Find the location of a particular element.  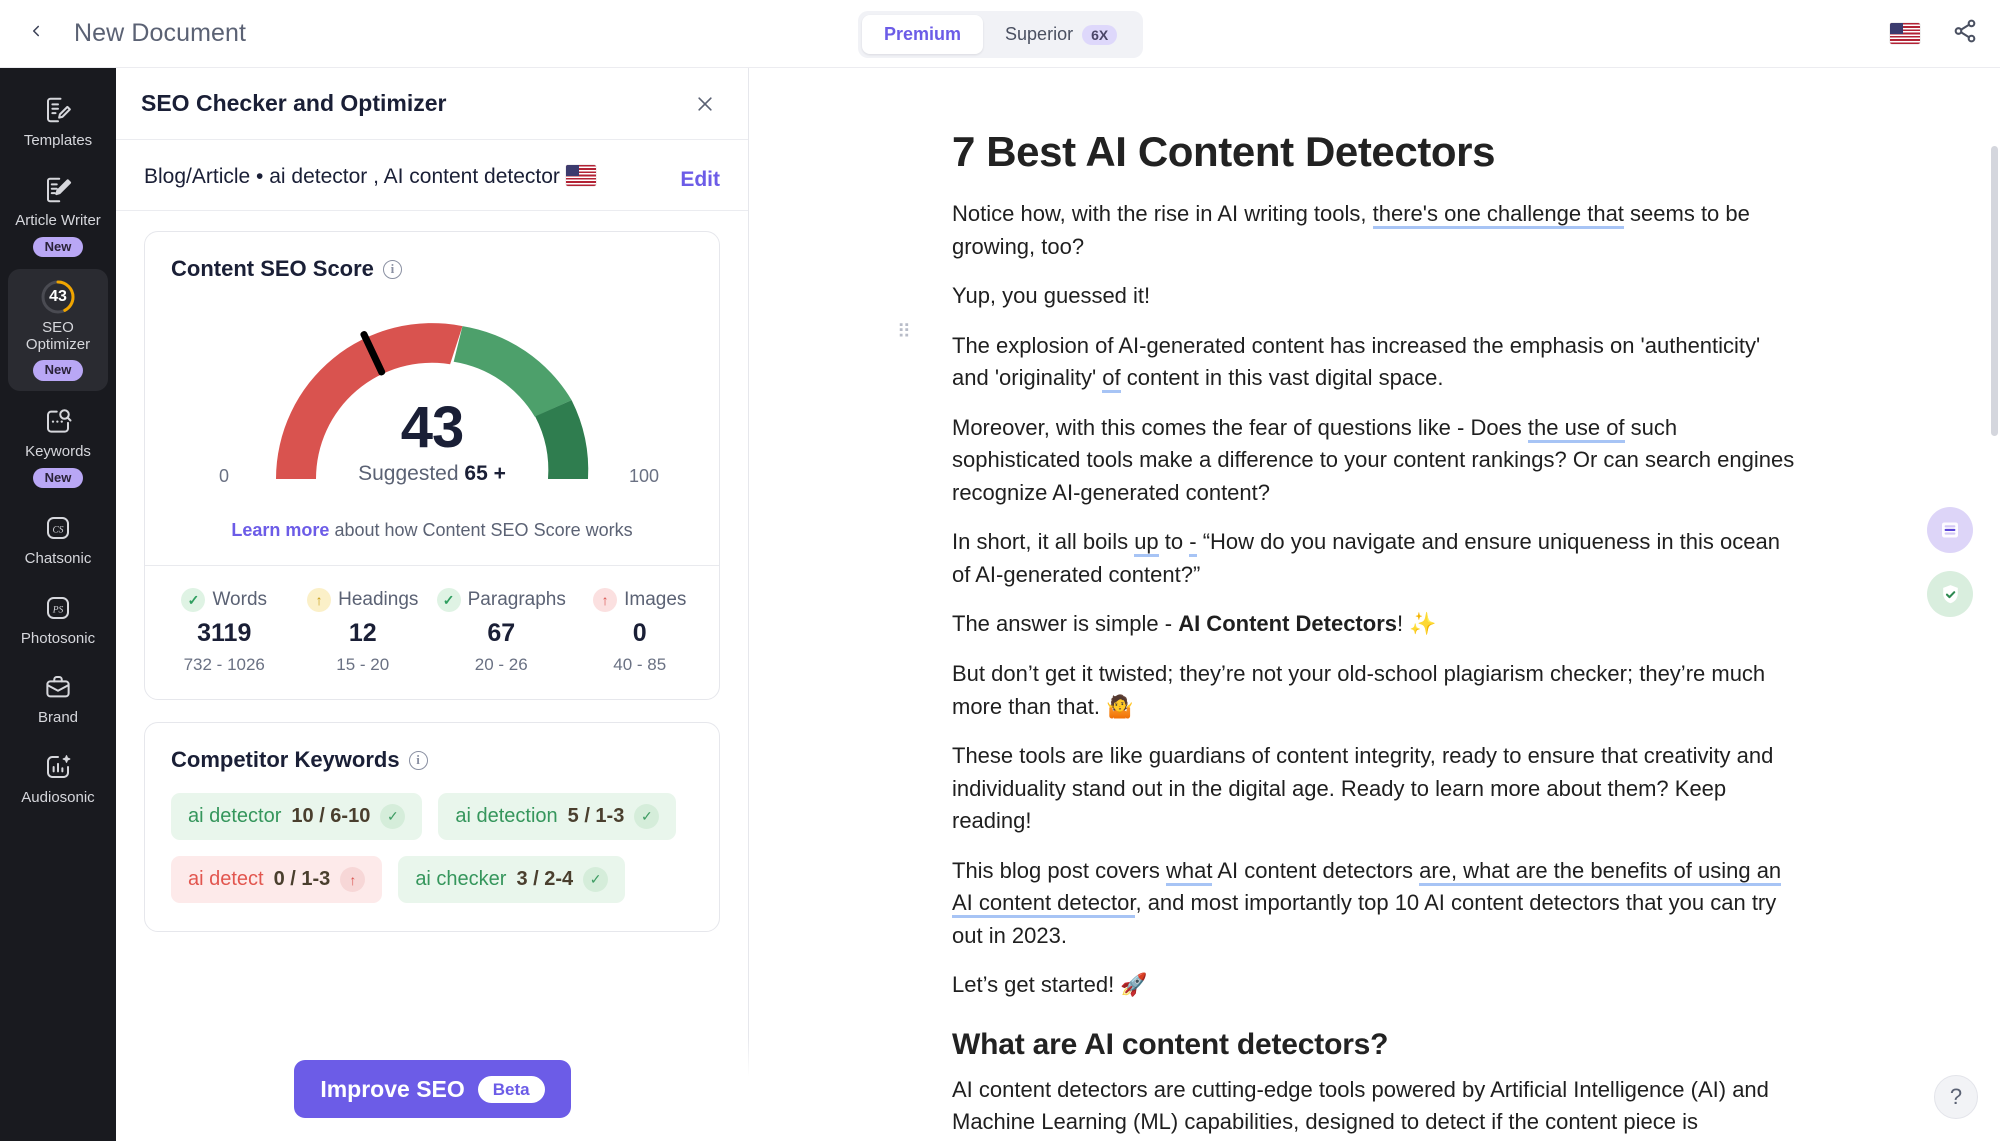

shield-check-icon is located at coordinates (1950, 594).